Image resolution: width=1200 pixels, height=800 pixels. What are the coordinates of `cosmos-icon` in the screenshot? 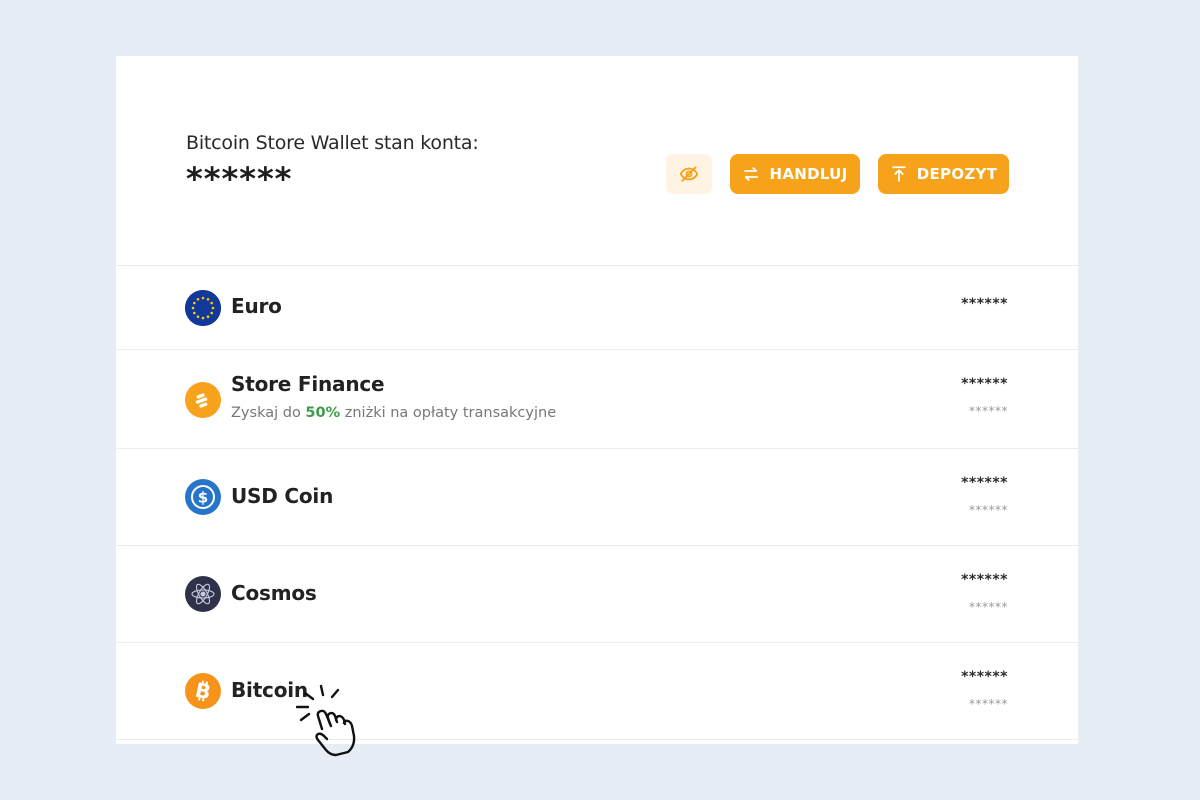 It's located at (203, 594).